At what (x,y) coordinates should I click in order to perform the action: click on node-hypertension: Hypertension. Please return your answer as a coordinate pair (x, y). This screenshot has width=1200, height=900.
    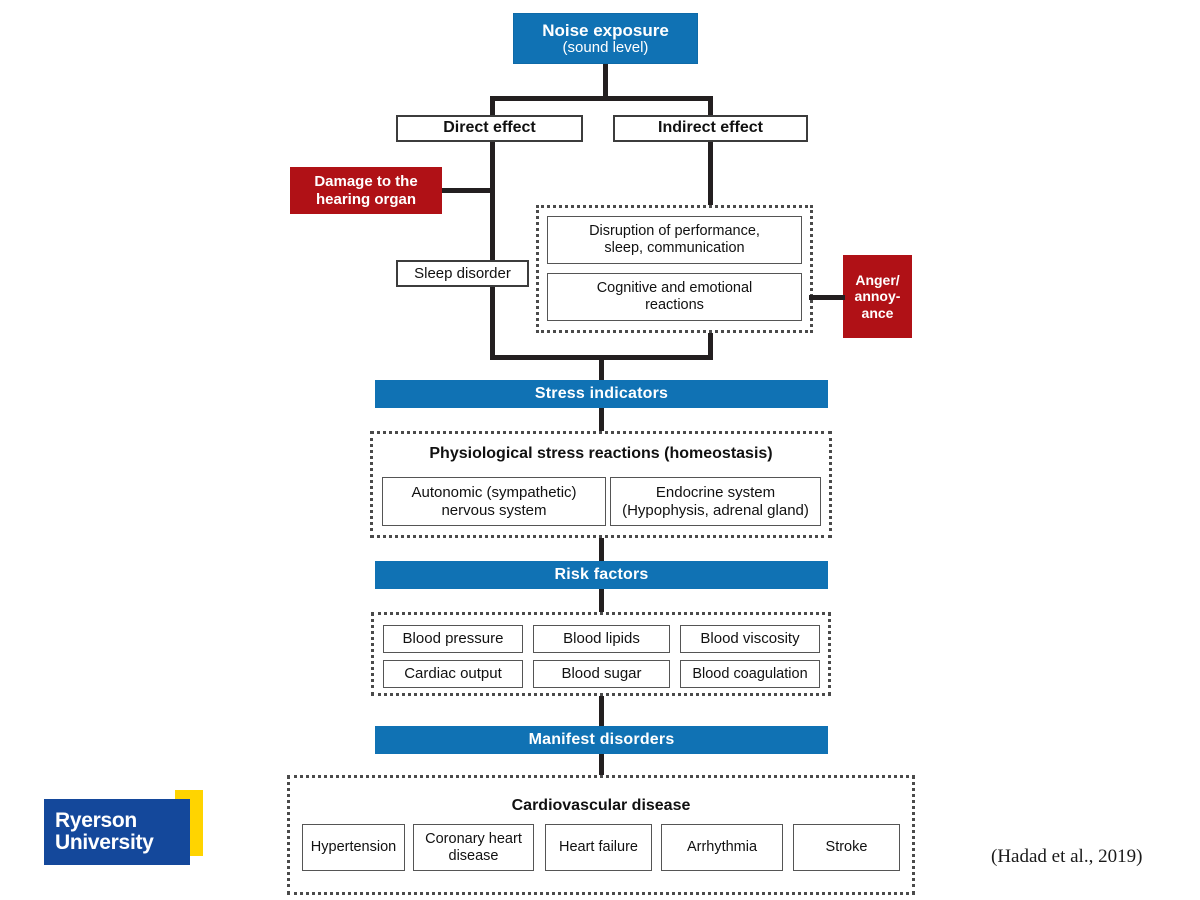
    Looking at the image, I should click on (353, 847).